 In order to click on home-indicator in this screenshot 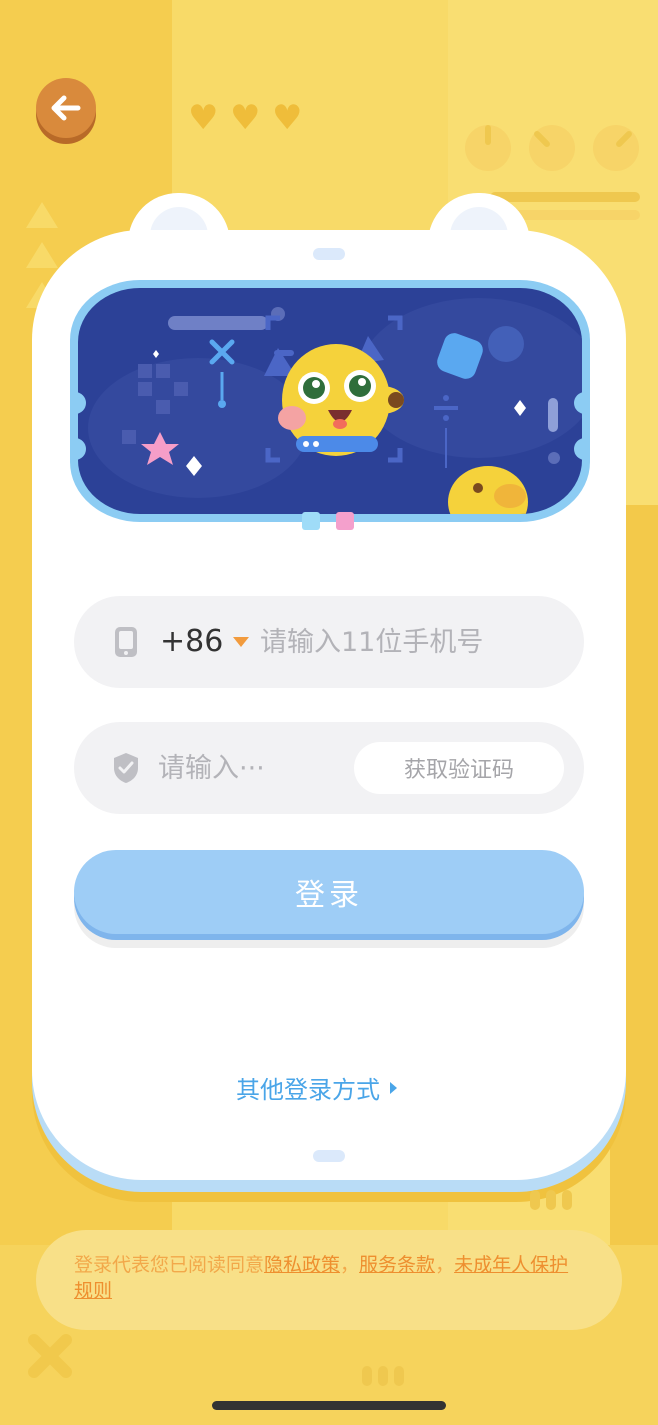, I will do `click(329, 1405)`.